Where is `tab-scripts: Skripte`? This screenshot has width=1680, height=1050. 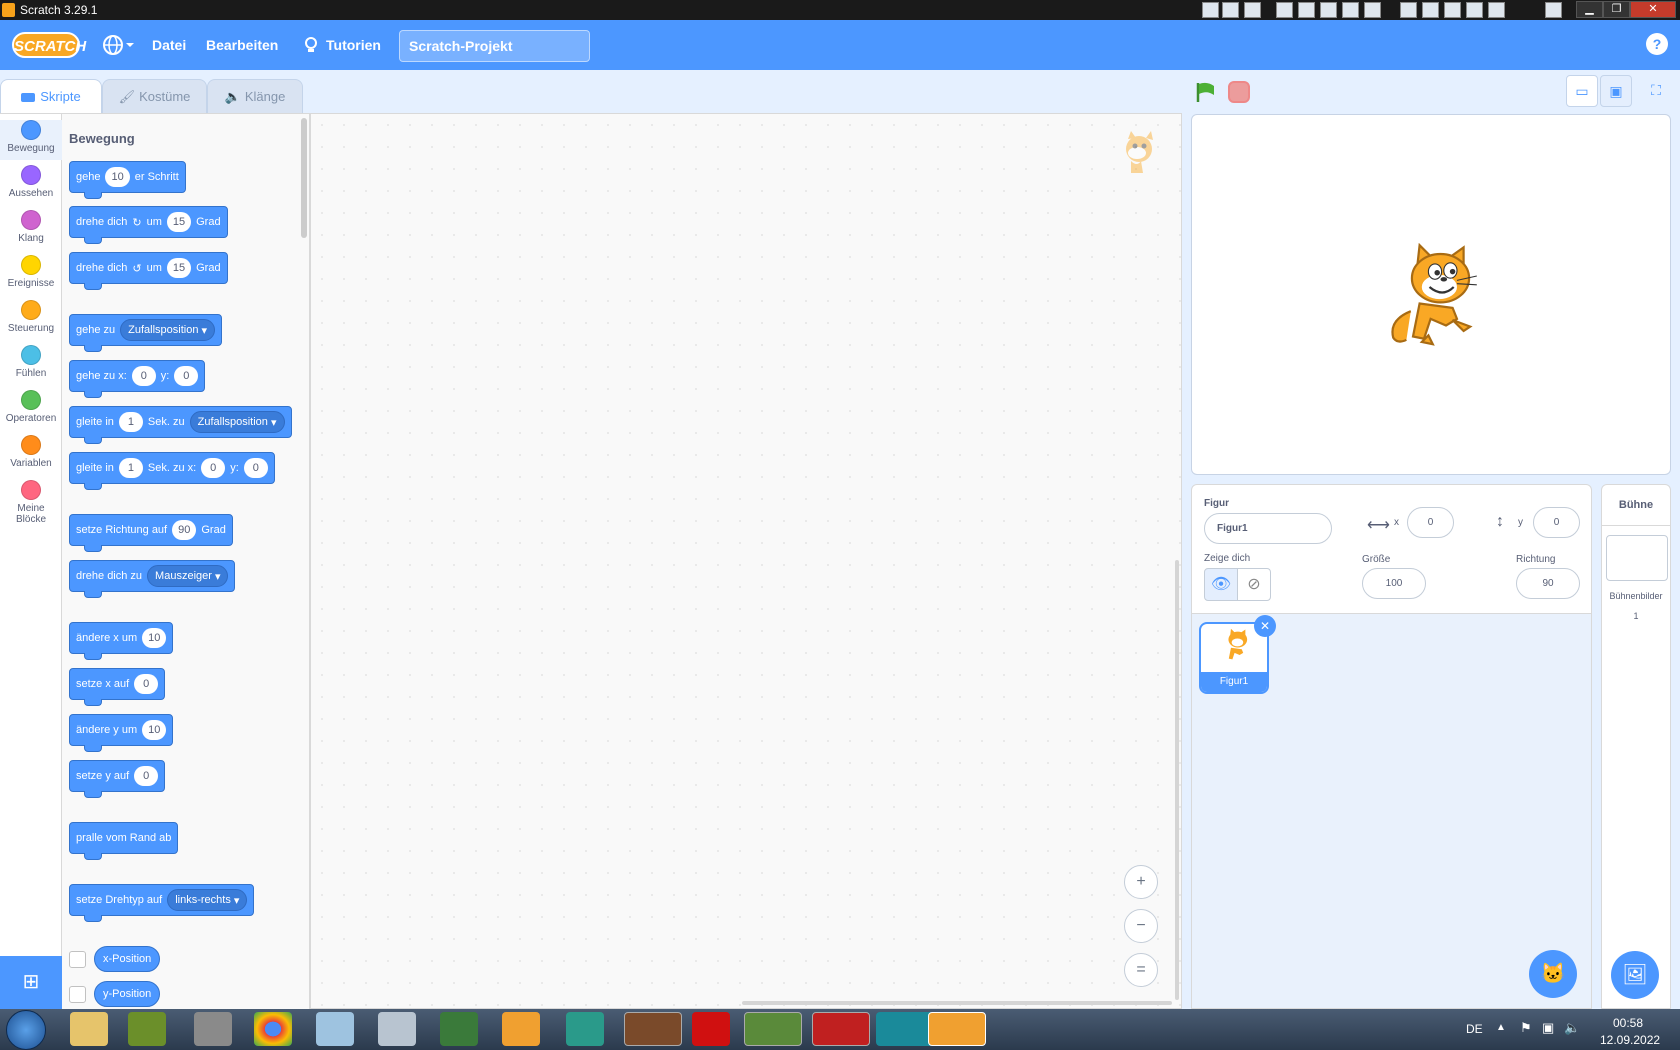 tab-scripts: Skripte is located at coordinates (51, 96).